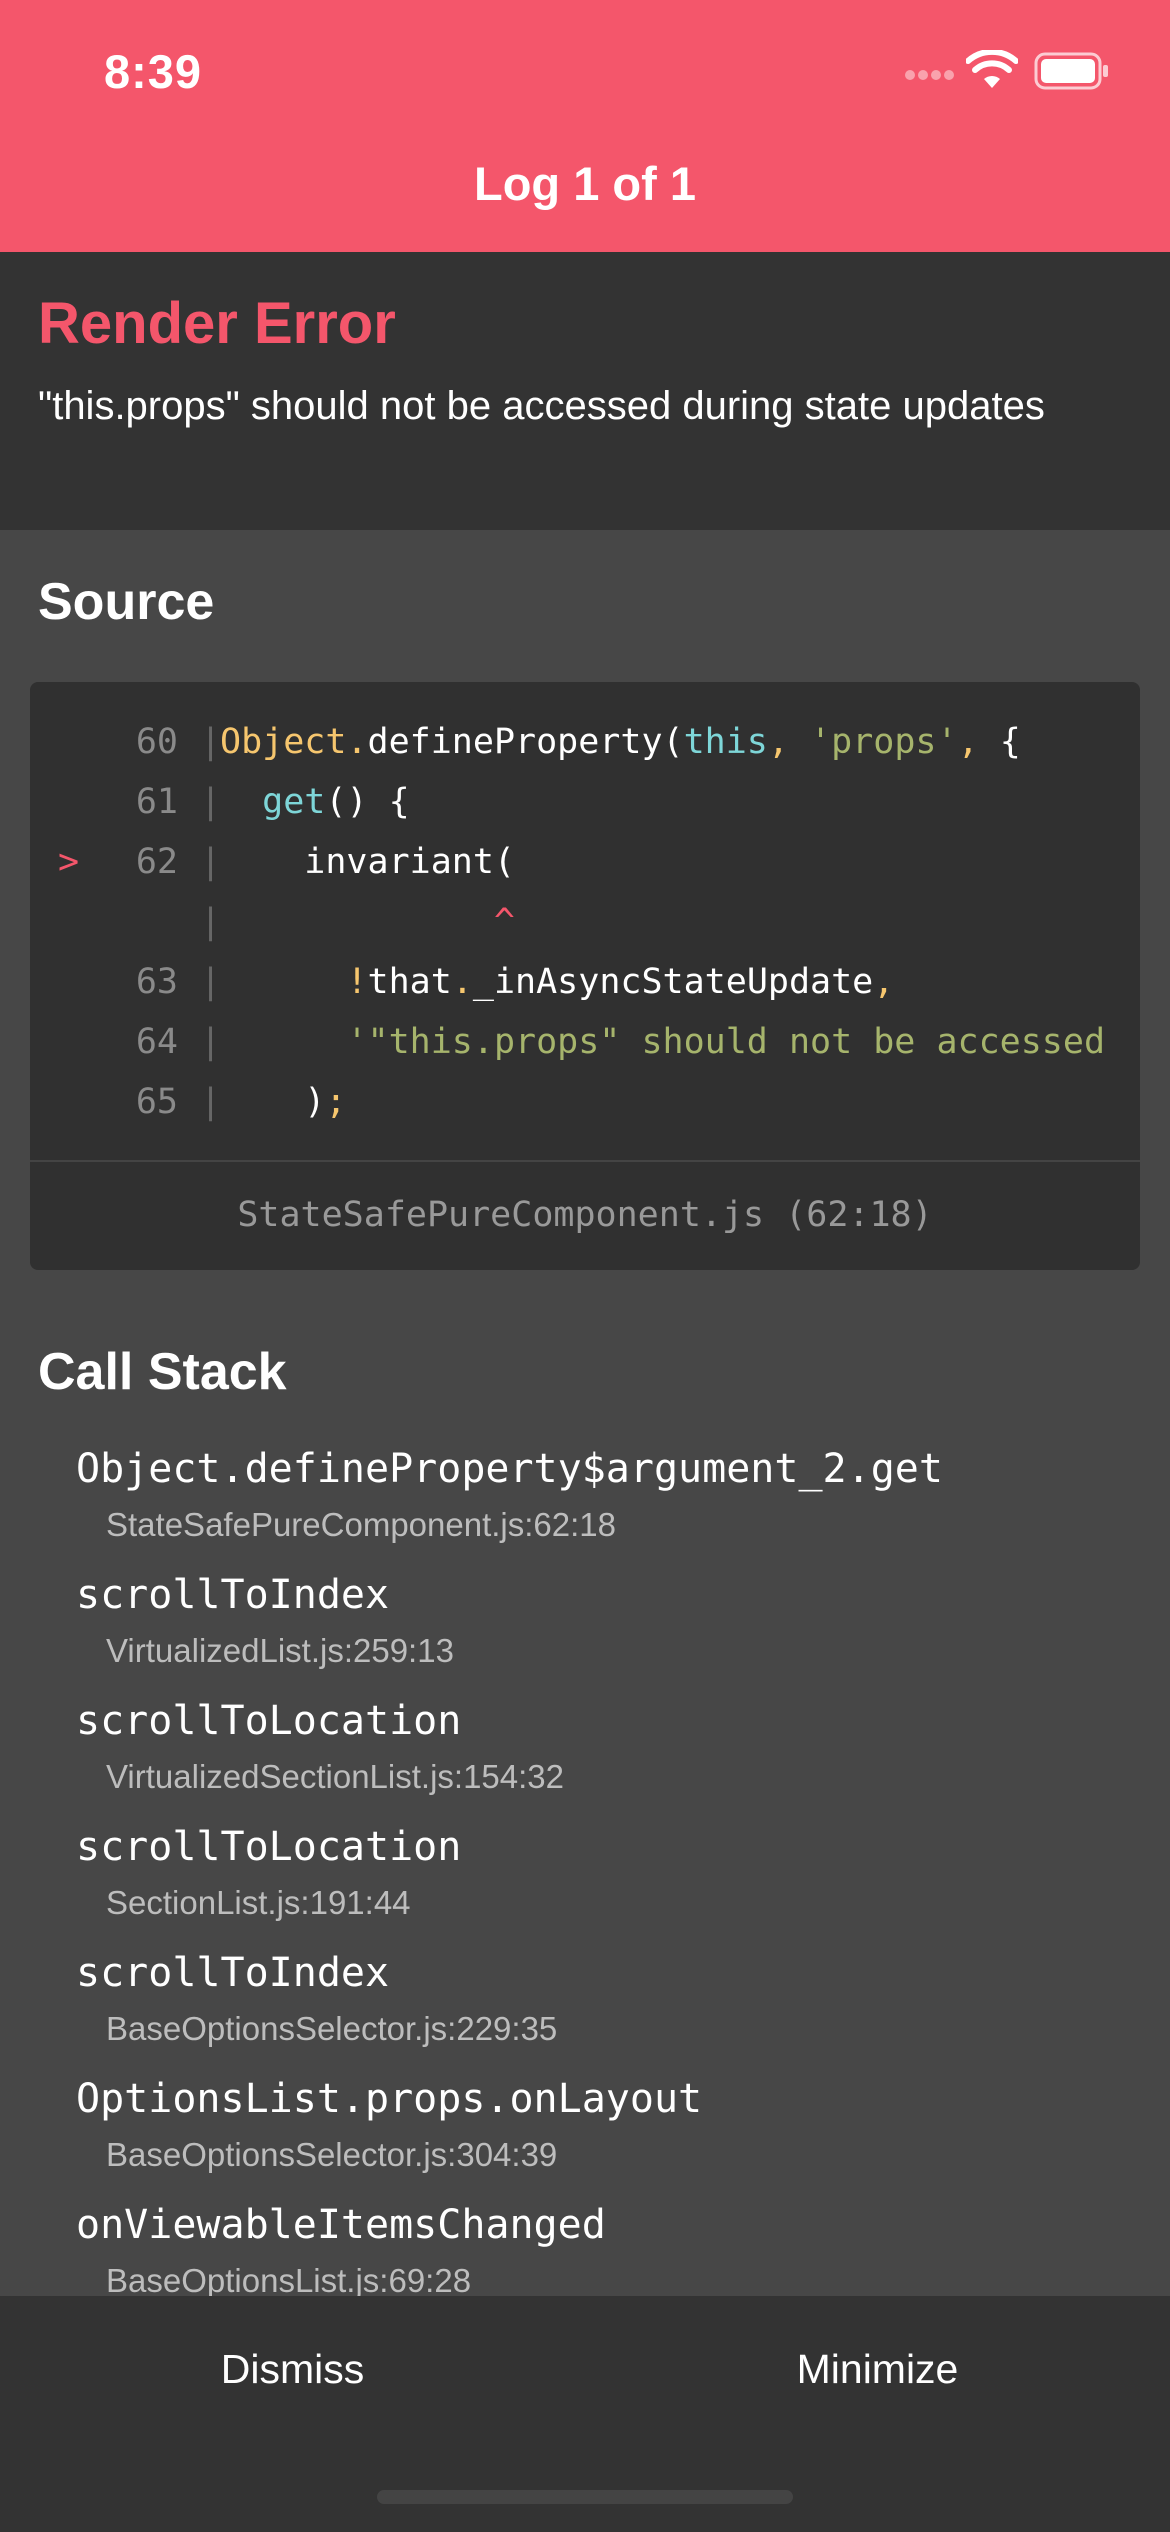 The height and width of the screenshot is (2532, 1170). I want to click on signal-dots-icon, so click(929, 75).